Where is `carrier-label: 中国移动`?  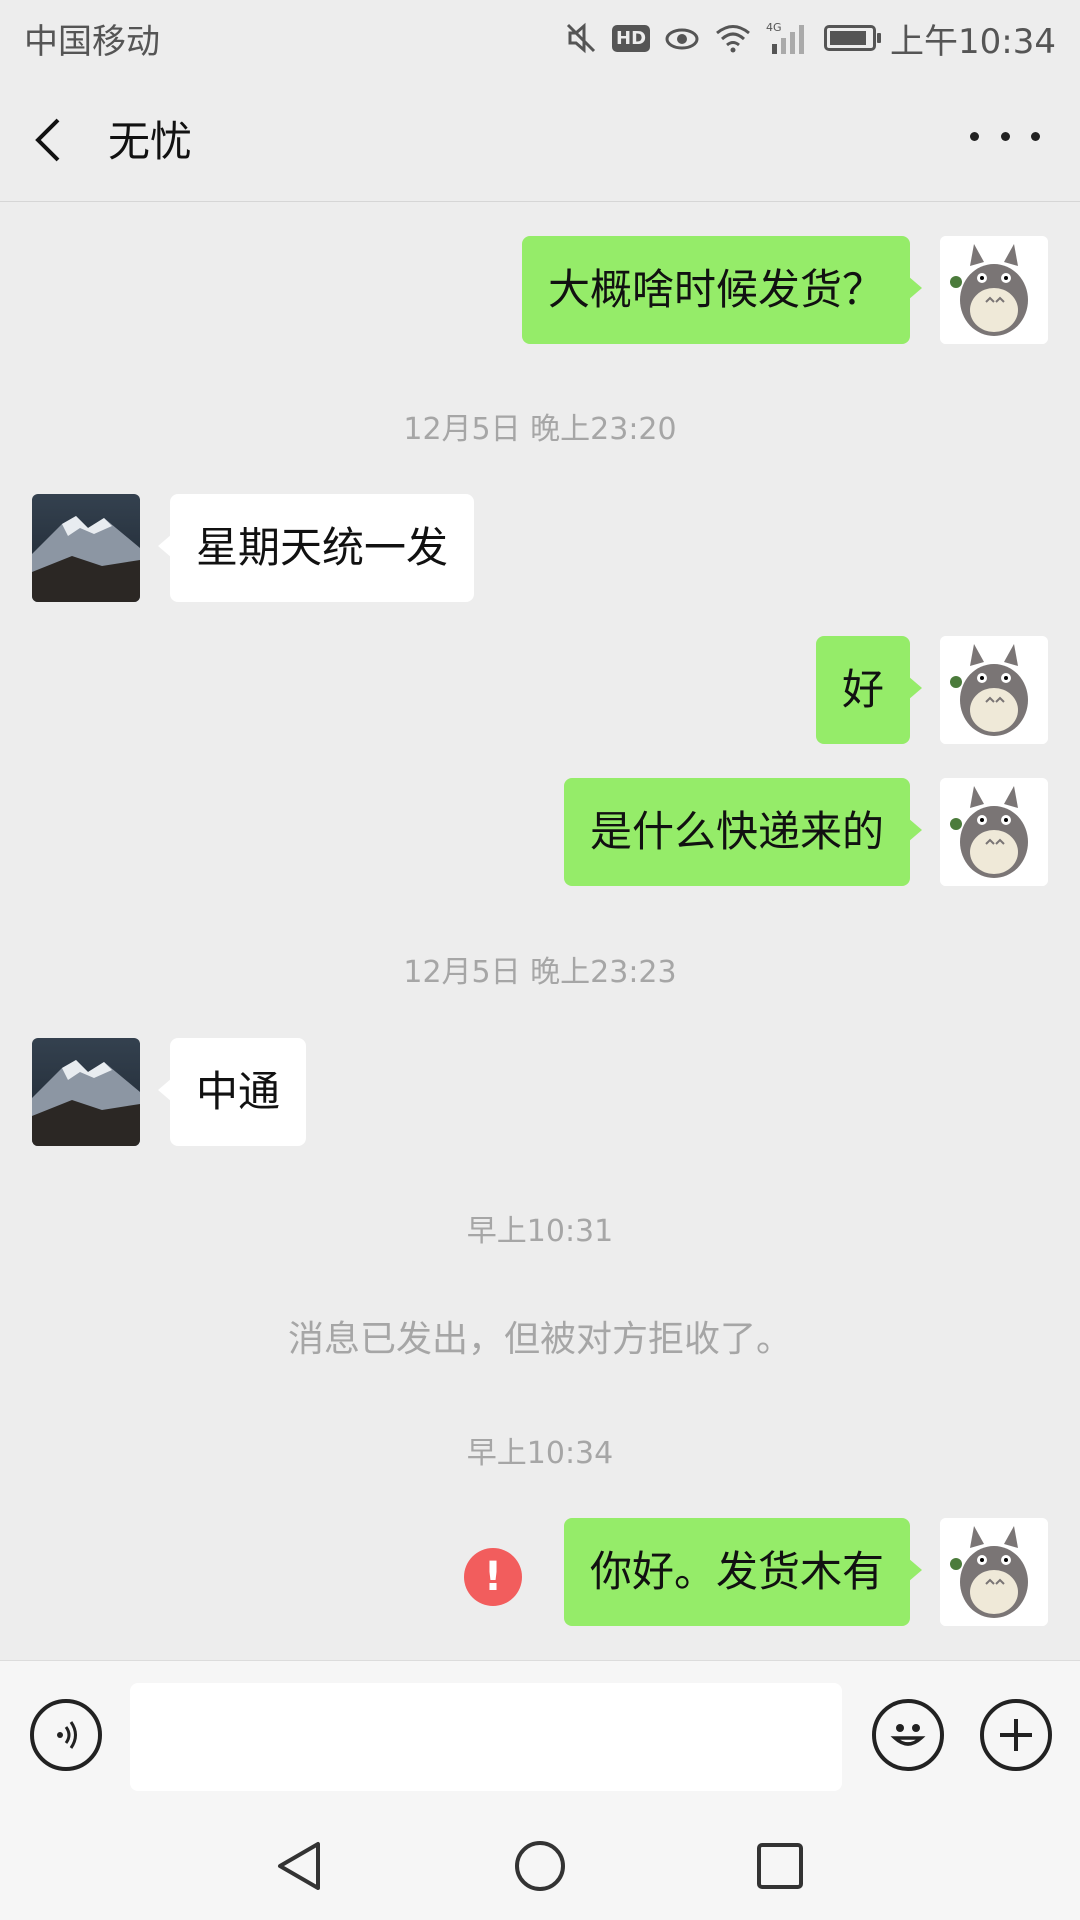
carrier-label: 中国移动 is located at coordinates (92, 41).